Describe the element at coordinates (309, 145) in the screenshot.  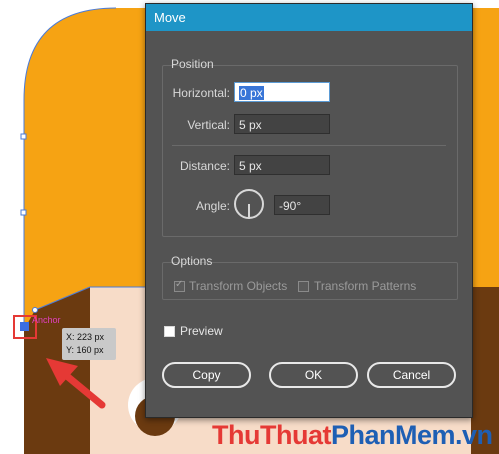
I see `position-divider` at that location.